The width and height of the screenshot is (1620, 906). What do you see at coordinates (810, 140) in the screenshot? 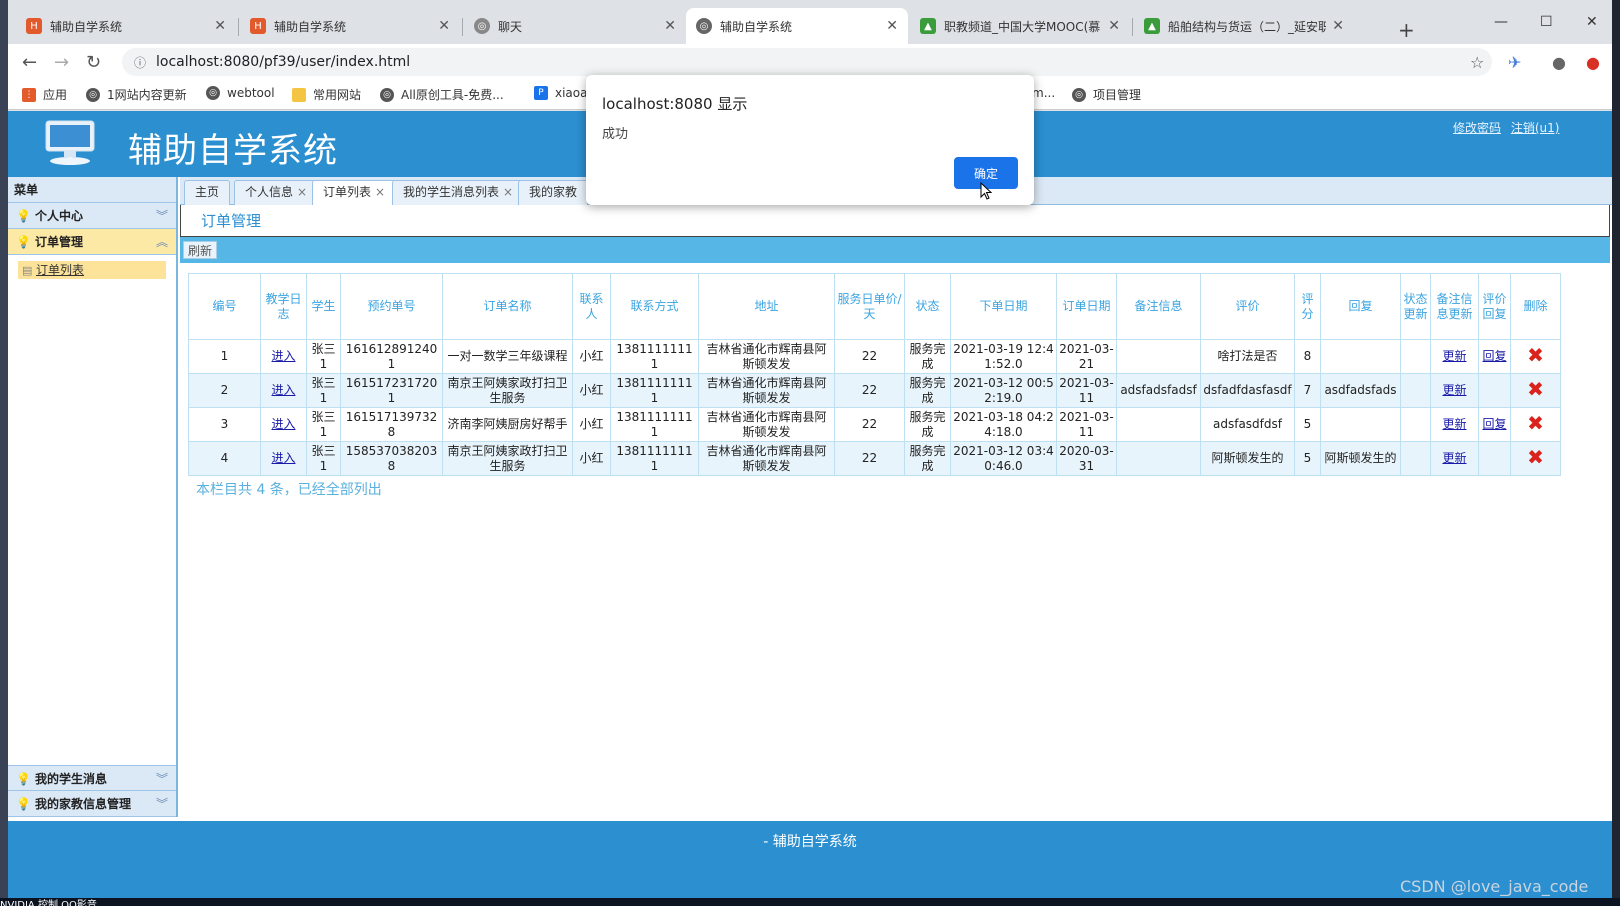
I see `alert-dialog: localhost:8080 显示 成功 确定` at bounding box center [810, 140].